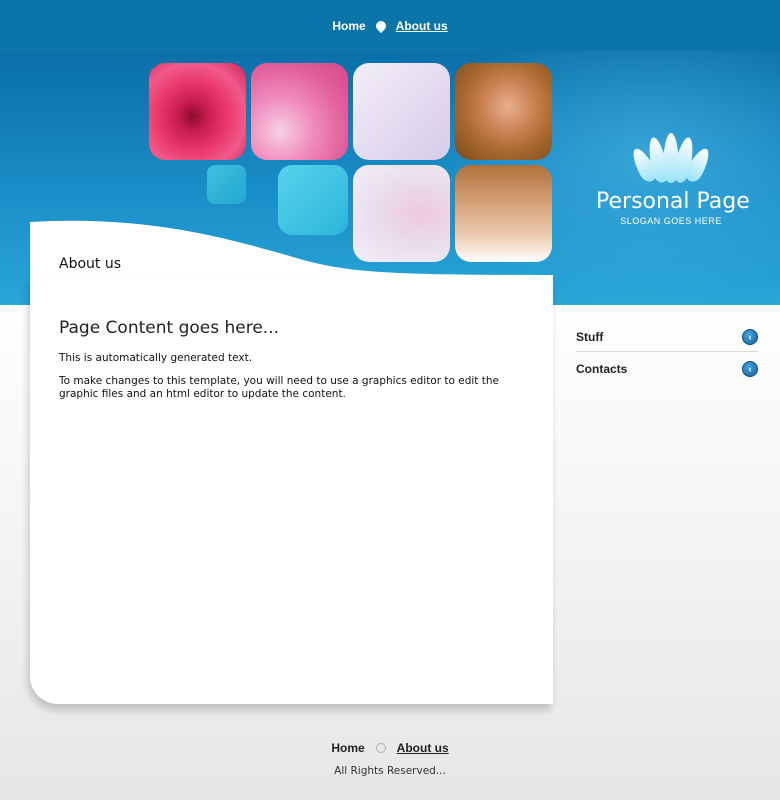 This screenshot has width=780, height=800. I want to click on pink-petal-photo-tile, so click(299, 111).